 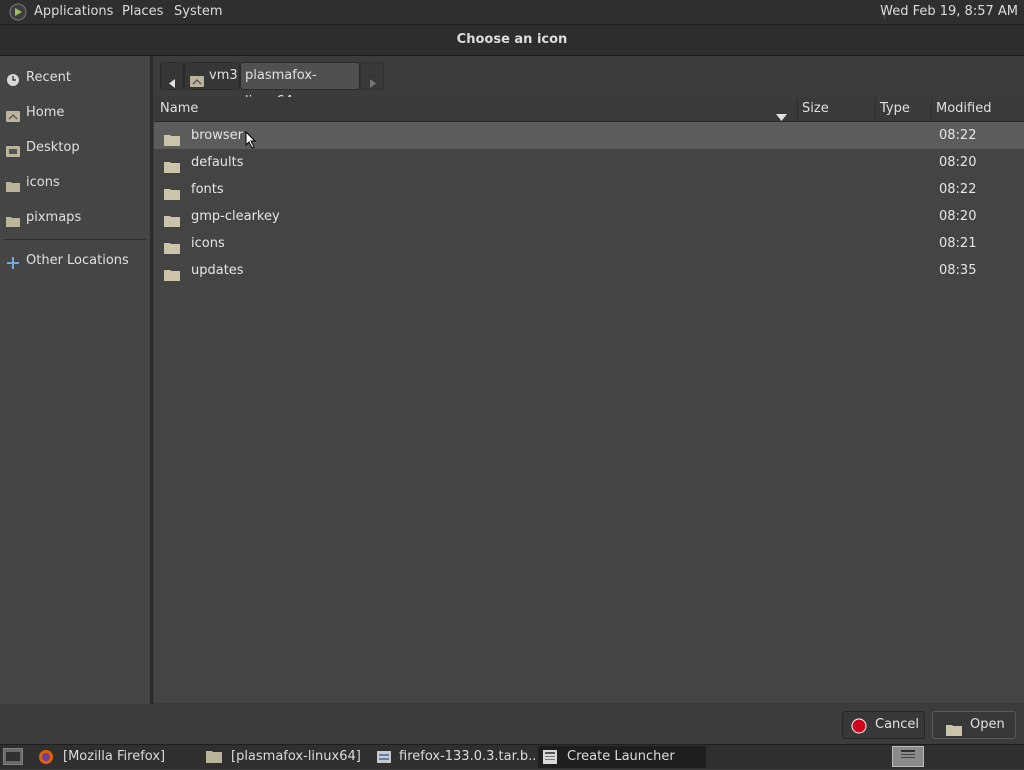 What do you see at coordinates (949, 11) in the screenshot?
I see `clock: Wed Feb 19, 8:57 AM` at bounding box center [949, 11].